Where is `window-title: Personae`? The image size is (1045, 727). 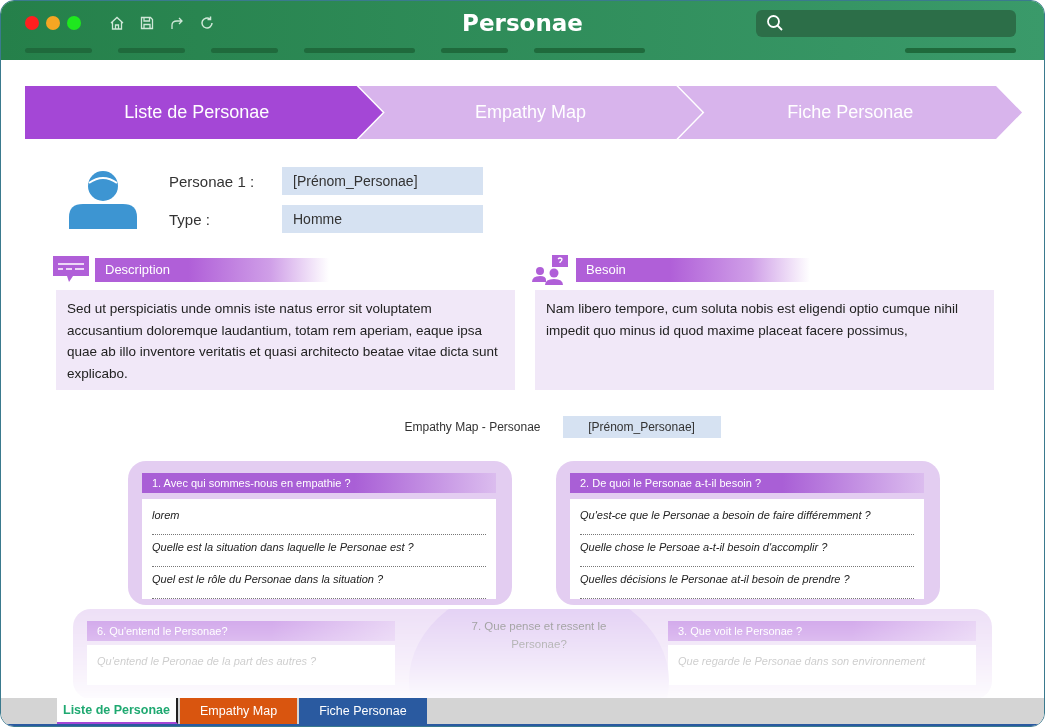 window-title: Personae is located at coordinates (522, 23).